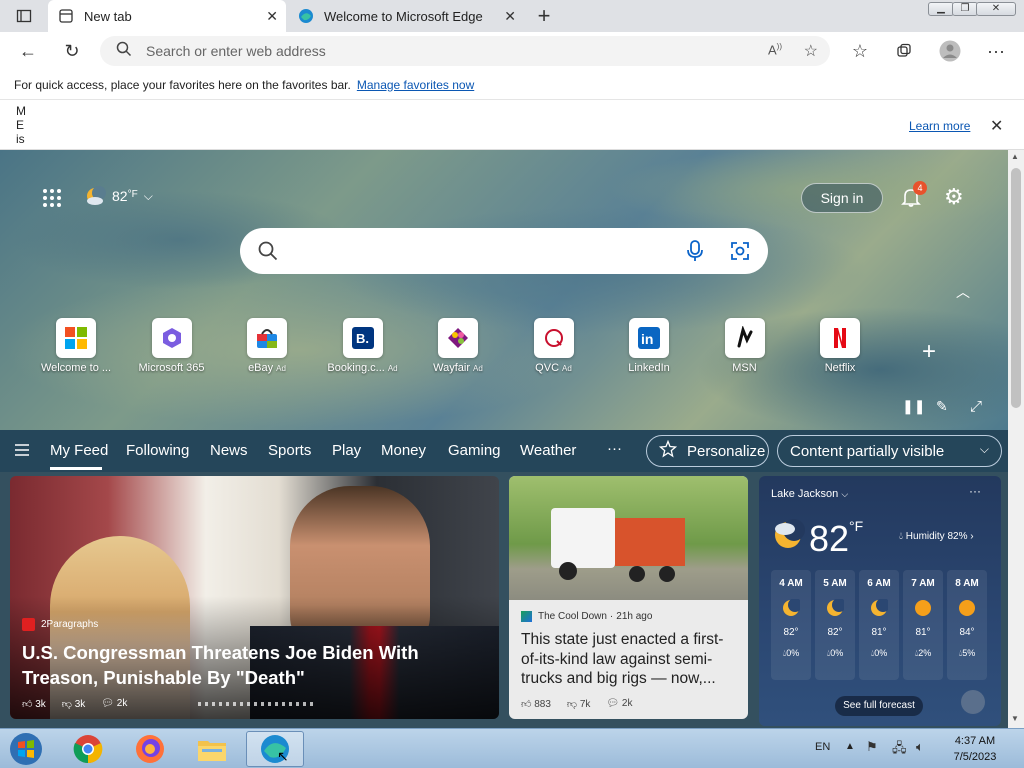 This screenshot has height=768, width=1024. What do you see at coordinates (1016, 288) in the screenshot?
I see `scroll-thumb` at bounding box center [1016, 288].